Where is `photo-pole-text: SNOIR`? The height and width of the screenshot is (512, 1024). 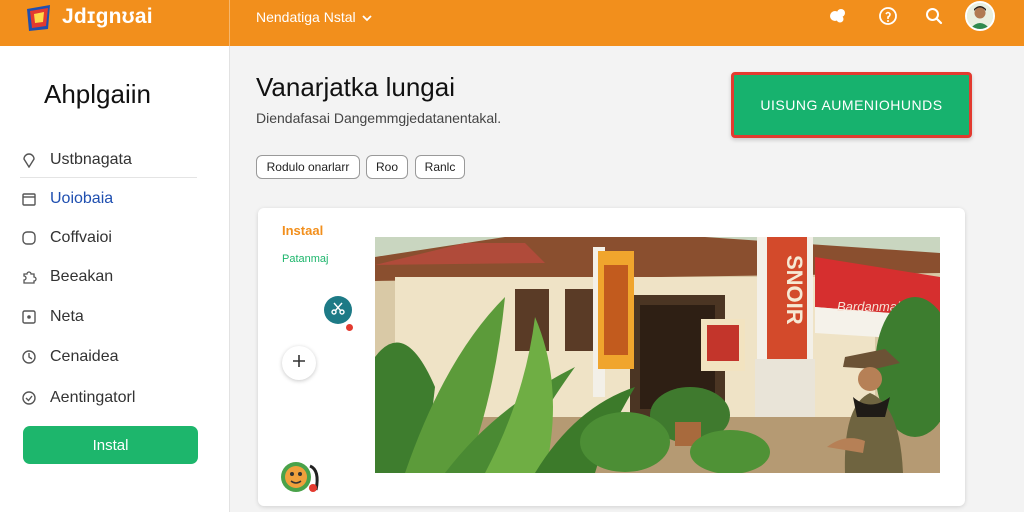 photo-pole-text: SNOIR is located at coordinates (794, 290).